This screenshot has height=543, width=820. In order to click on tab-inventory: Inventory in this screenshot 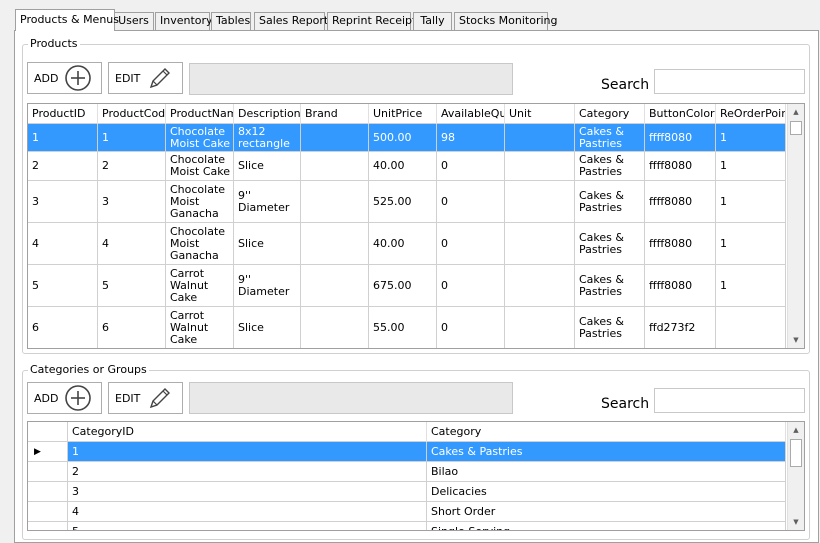, I will do `click(184, 21)`.